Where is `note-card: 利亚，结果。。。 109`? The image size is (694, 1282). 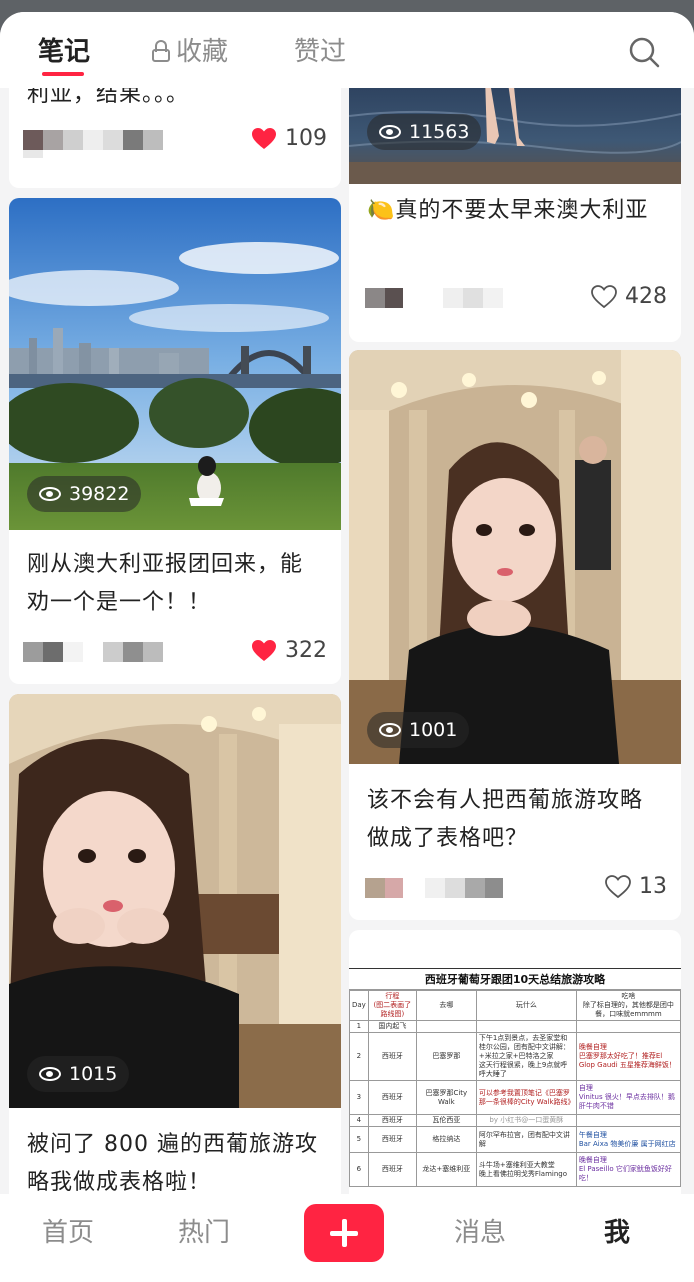 note-card: 利亚，结果。。。 109 is located at coordinates (175, 138).